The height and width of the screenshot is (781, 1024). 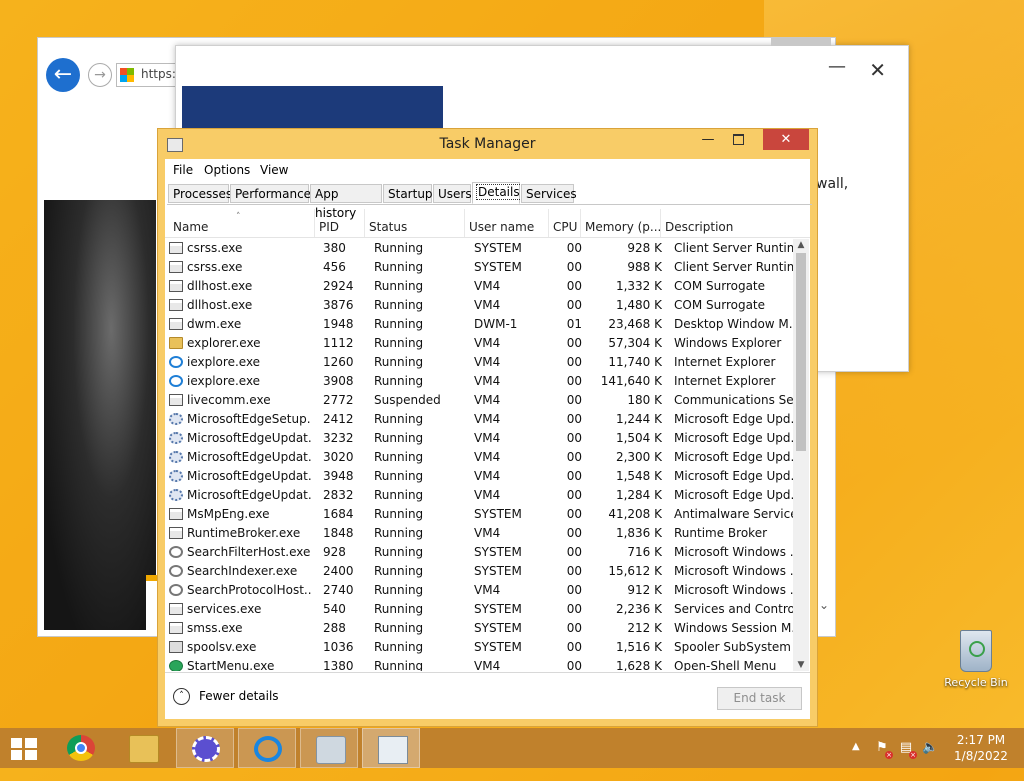 I want to click on maximize-button, so click(x=738, y=139).